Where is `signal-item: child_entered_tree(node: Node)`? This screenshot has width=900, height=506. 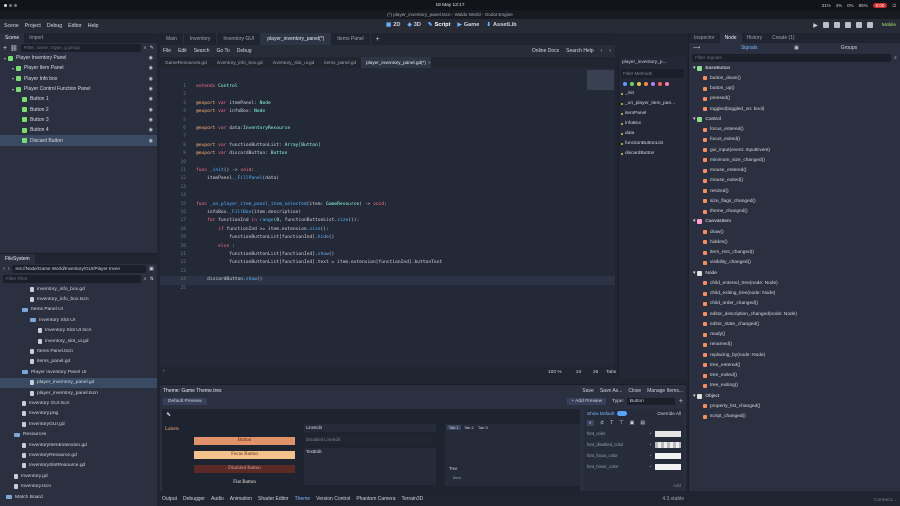 signal-item: child_entered_tree(node: Node) is located at coordinates (794, 283).